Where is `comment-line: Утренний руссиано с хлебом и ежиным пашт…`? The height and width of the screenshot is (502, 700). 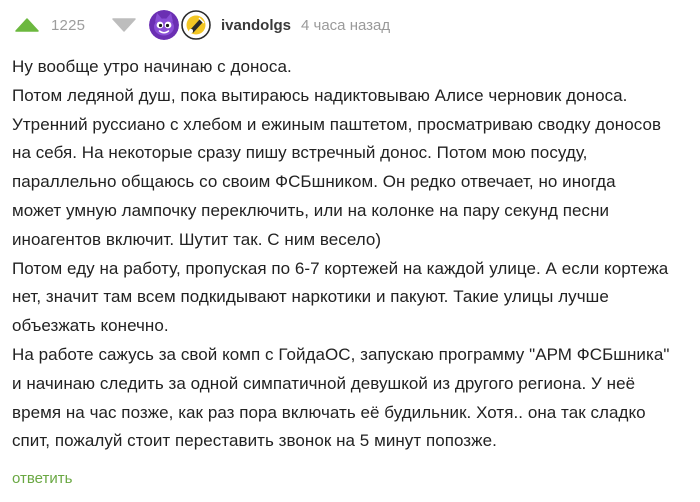 comment-line: Утренний руссиано с хлебом и ежиным пашт… is located at coordinates (337, 124).